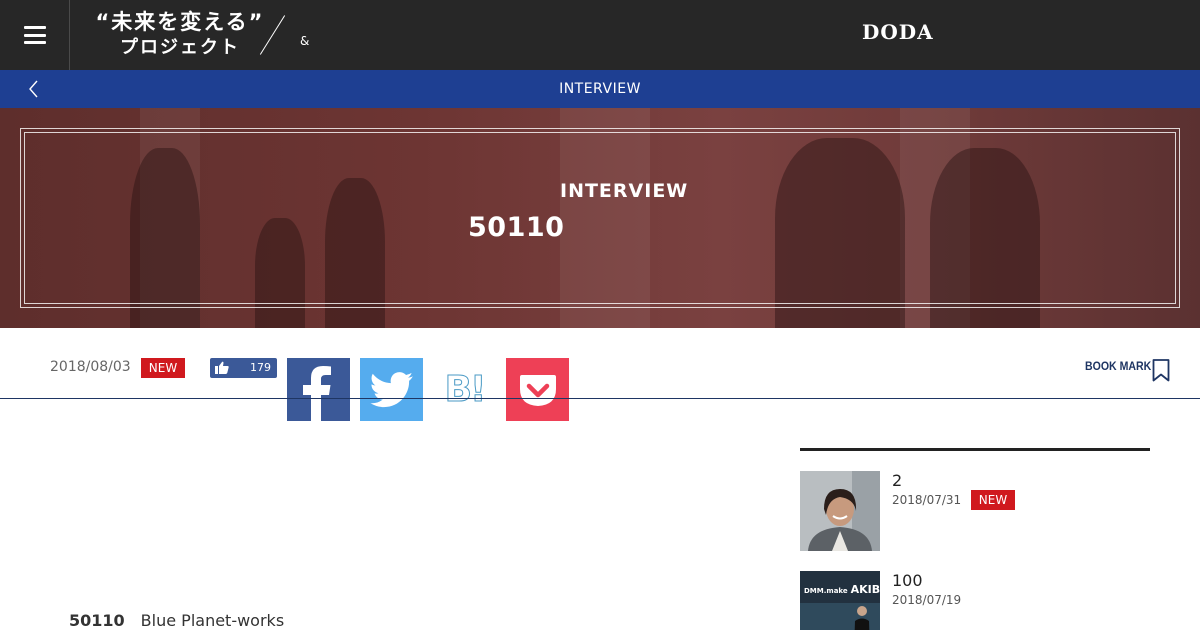  What do you see at coordinates (600, 398) in the screenshot?
I see `meta-divider` at bounding box center [600, 398].